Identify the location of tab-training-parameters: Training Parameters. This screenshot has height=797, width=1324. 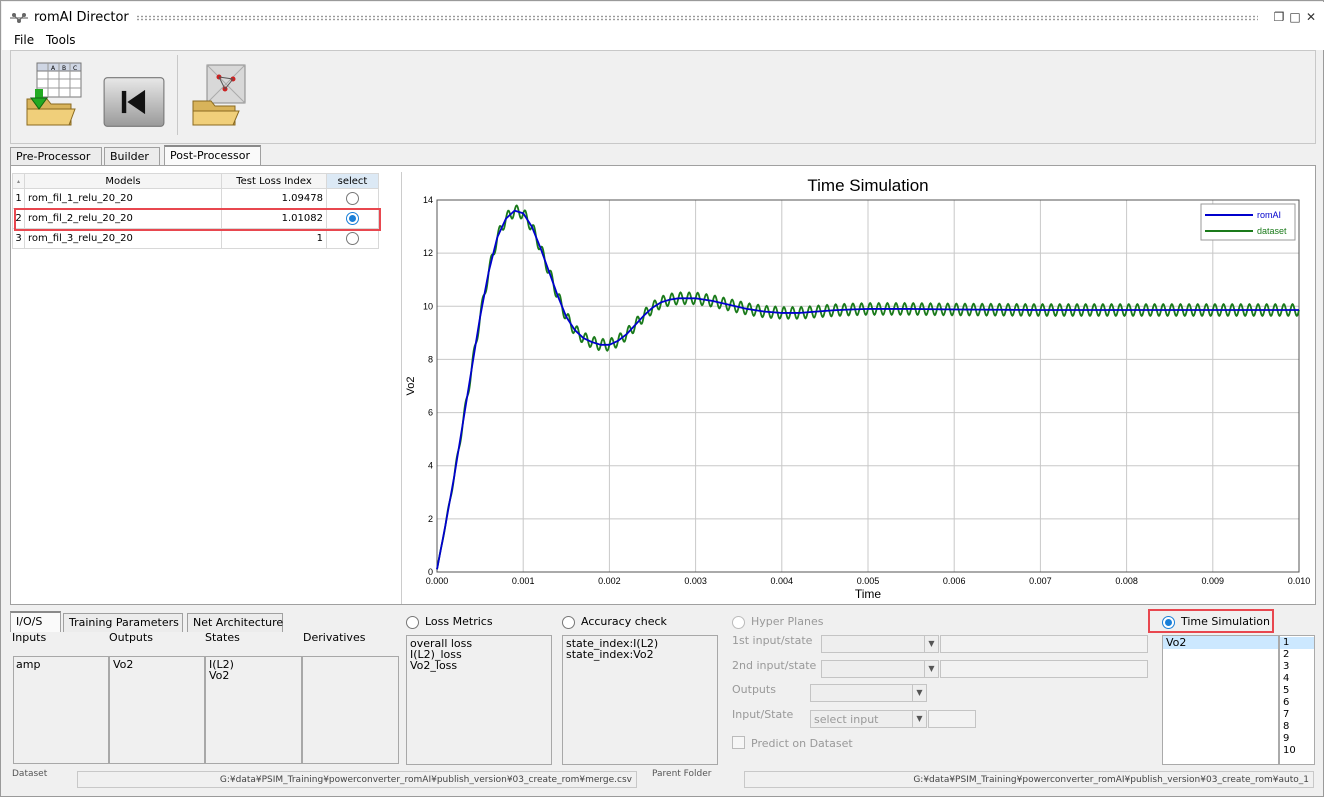
(123, 622).